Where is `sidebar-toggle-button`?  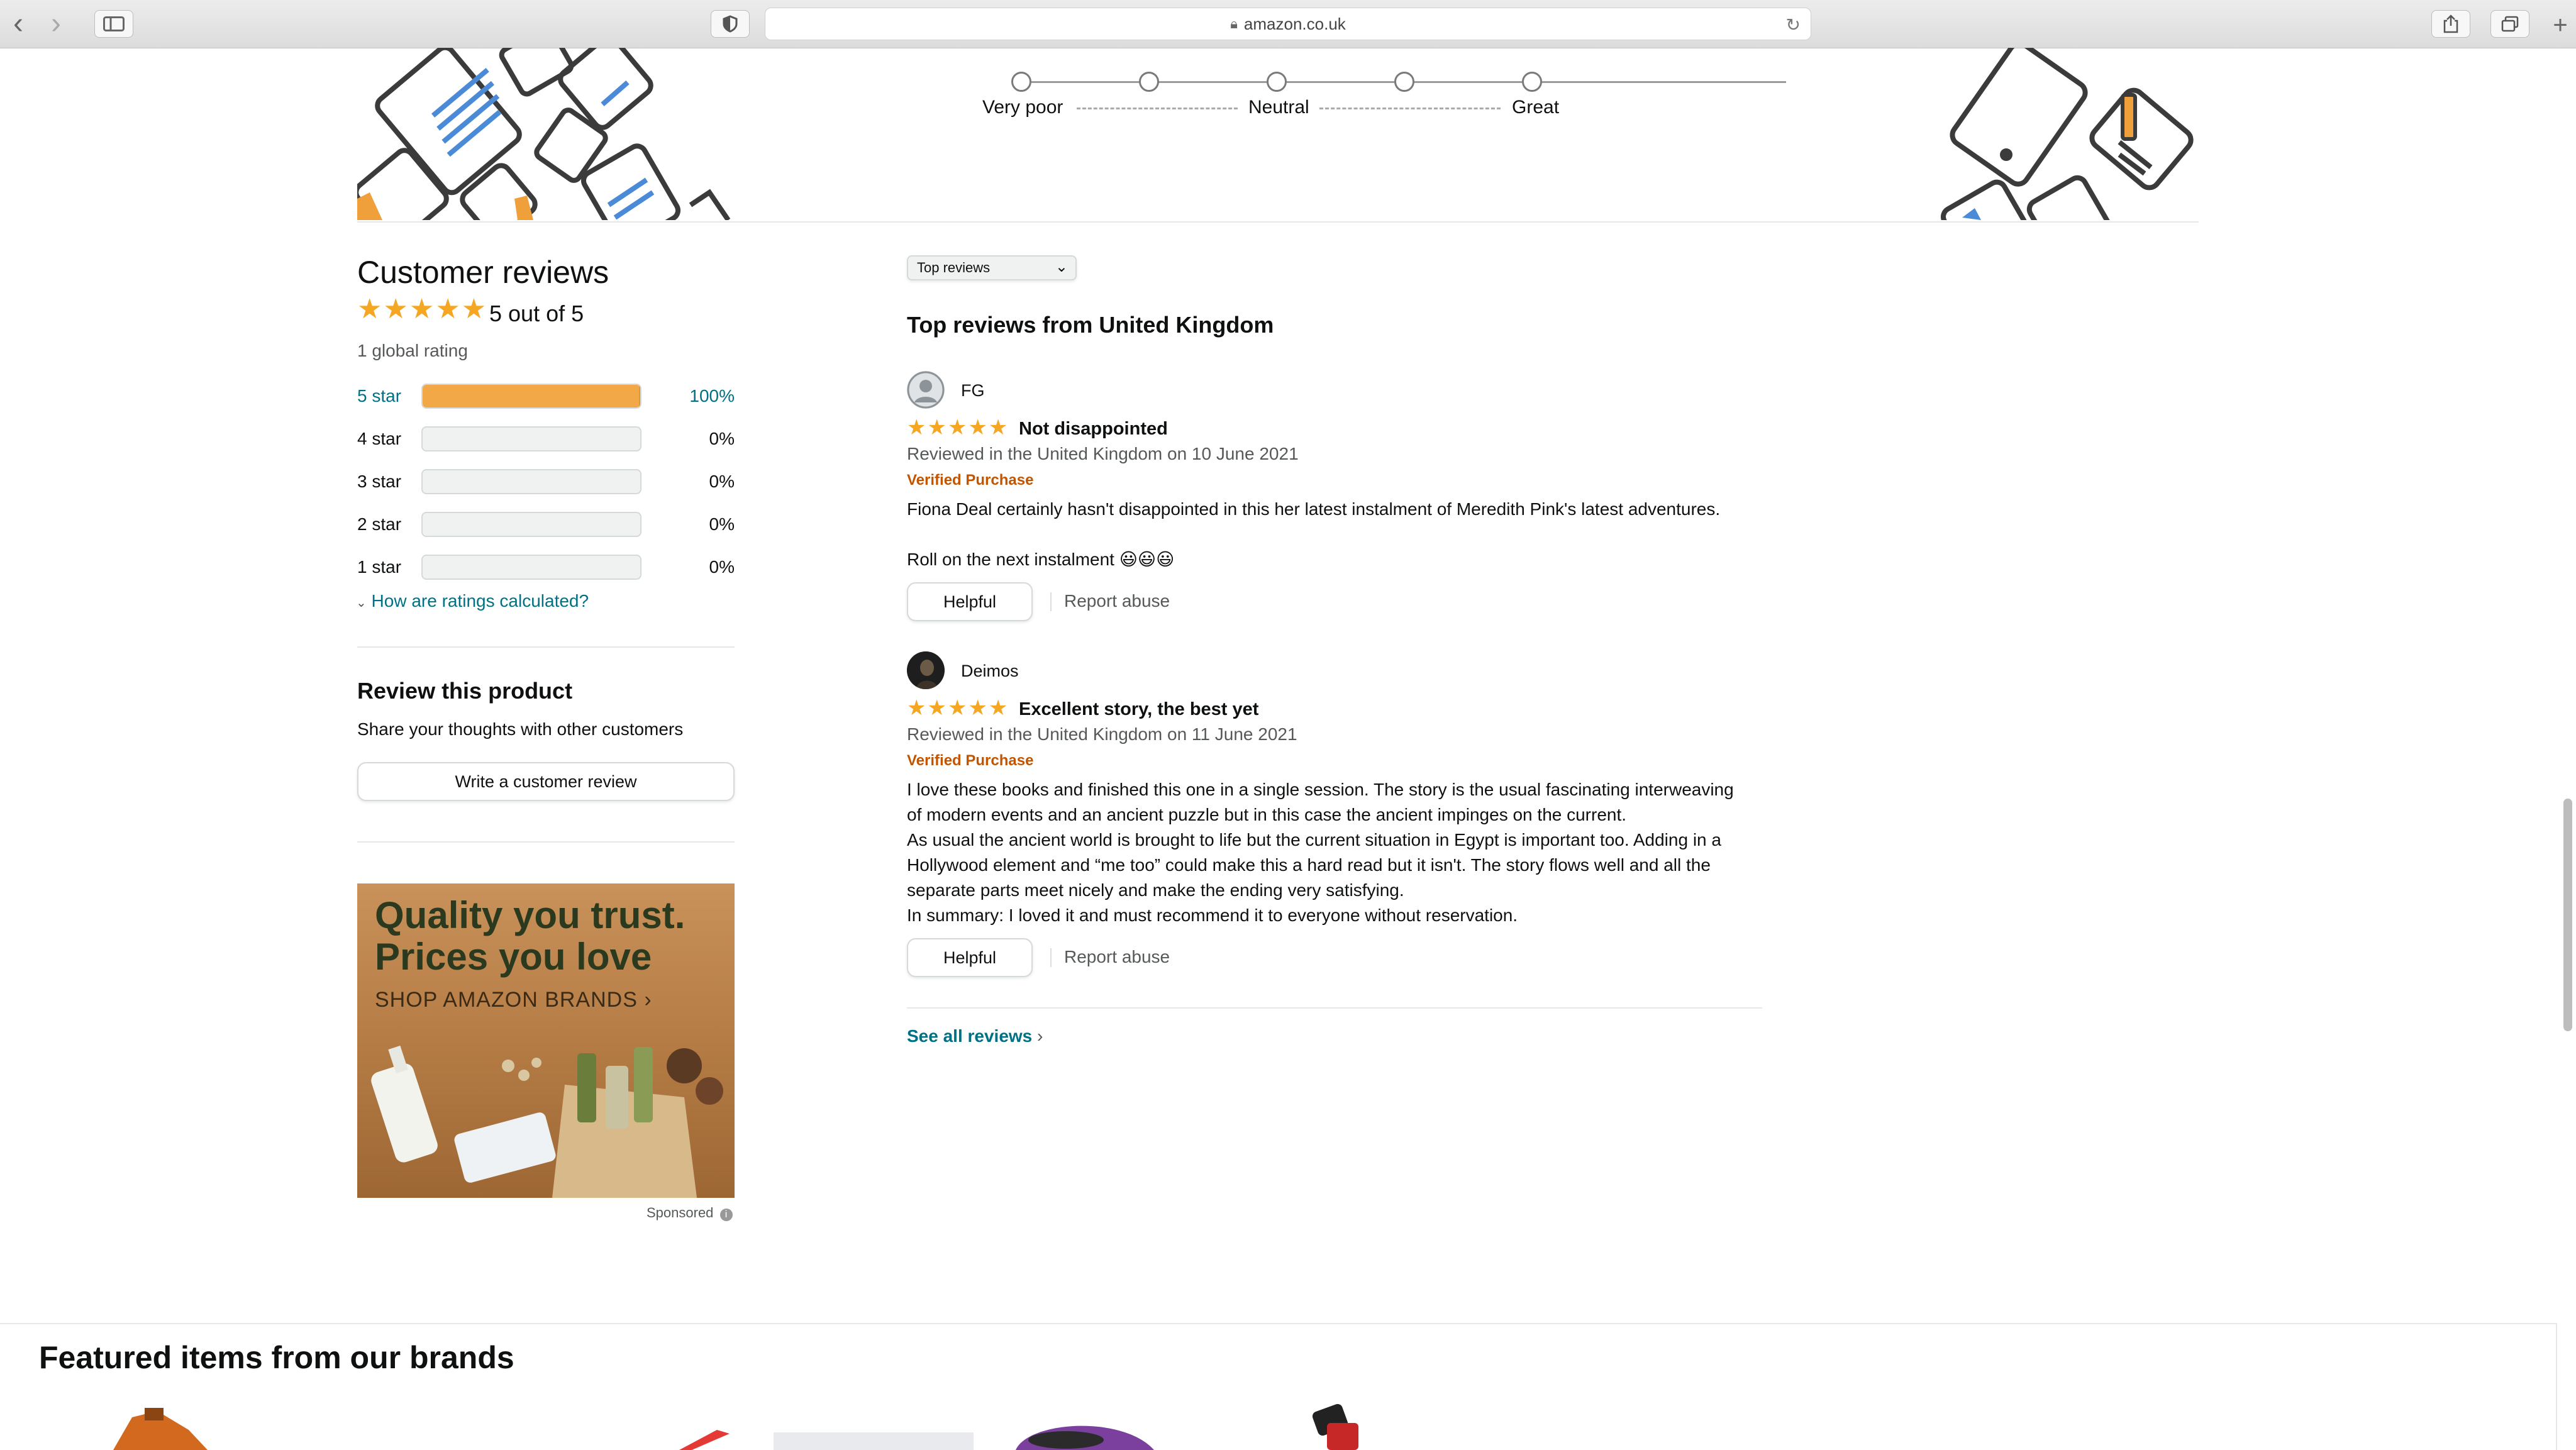
sidebar-toggle-button is located at coordinates (113, 24).